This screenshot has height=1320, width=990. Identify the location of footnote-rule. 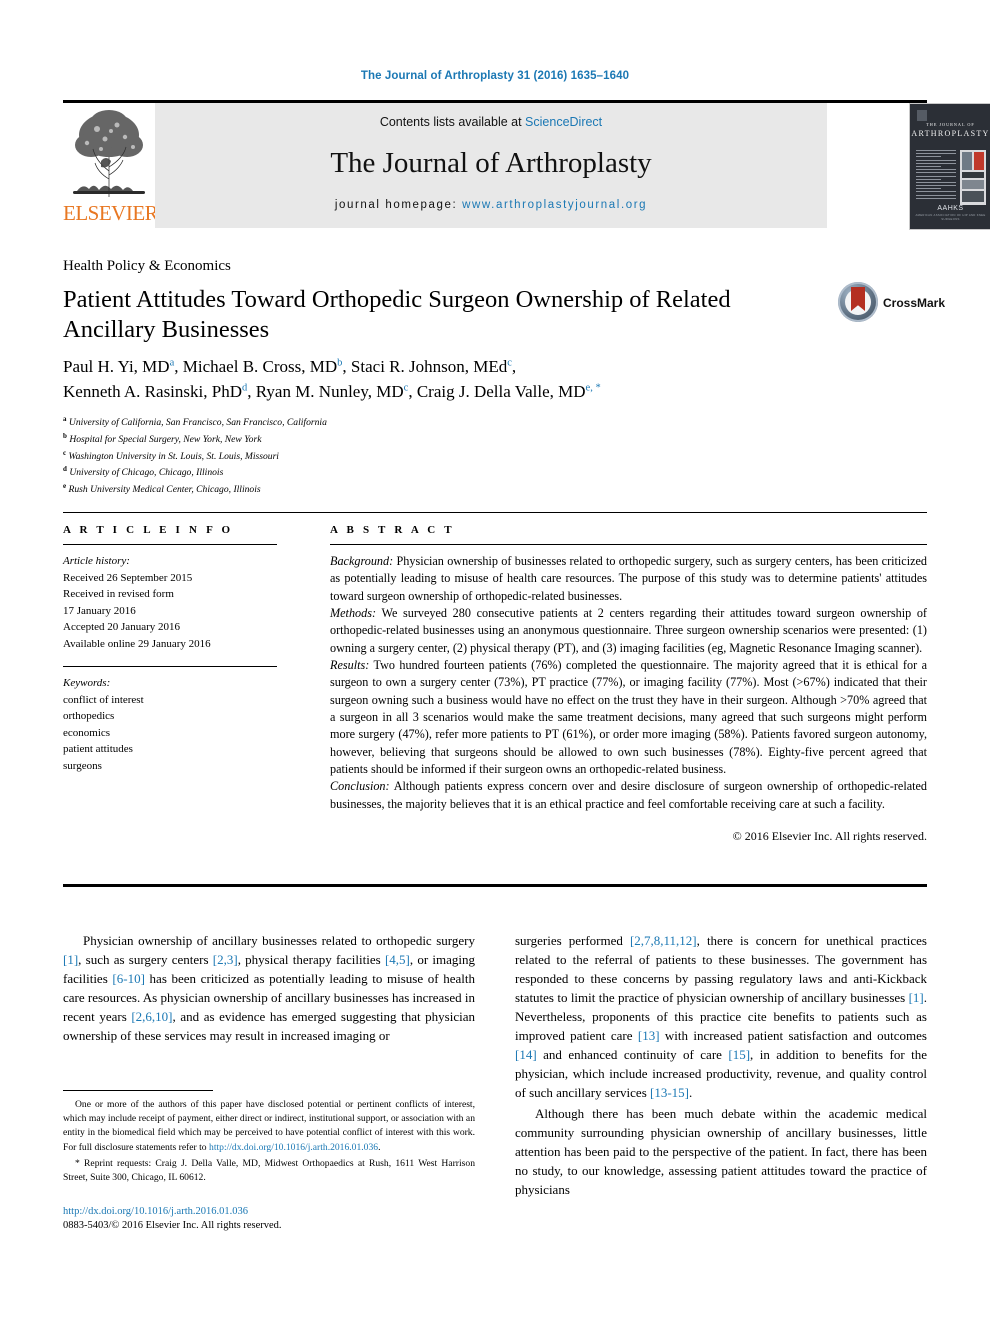
(138, 1090).